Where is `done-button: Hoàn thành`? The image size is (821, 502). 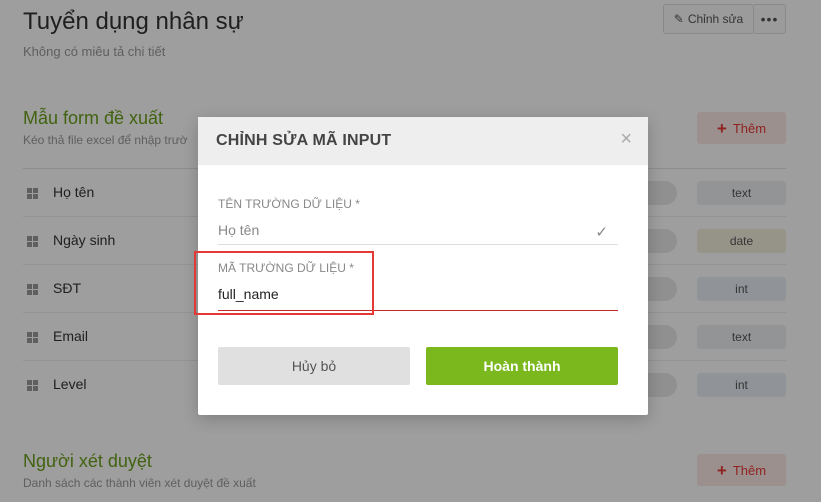 done-button: Hoàn thành is located at coordinates (522, 366).